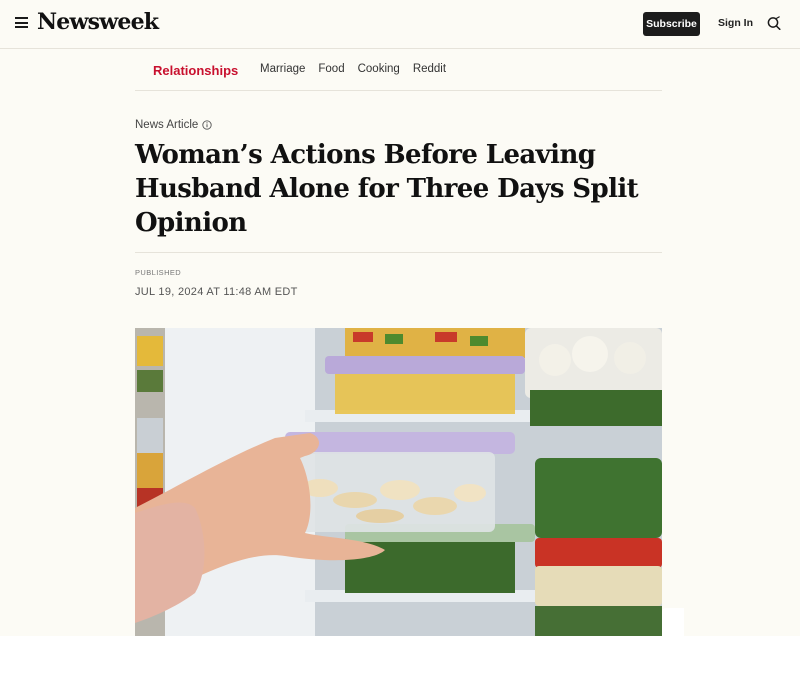 The width and height of the screenshot is (800, 678). What do you see at coordinates (167, 125) in the screenshot?
I see `article-type-label: News Article` at bounding box center [167, 125].